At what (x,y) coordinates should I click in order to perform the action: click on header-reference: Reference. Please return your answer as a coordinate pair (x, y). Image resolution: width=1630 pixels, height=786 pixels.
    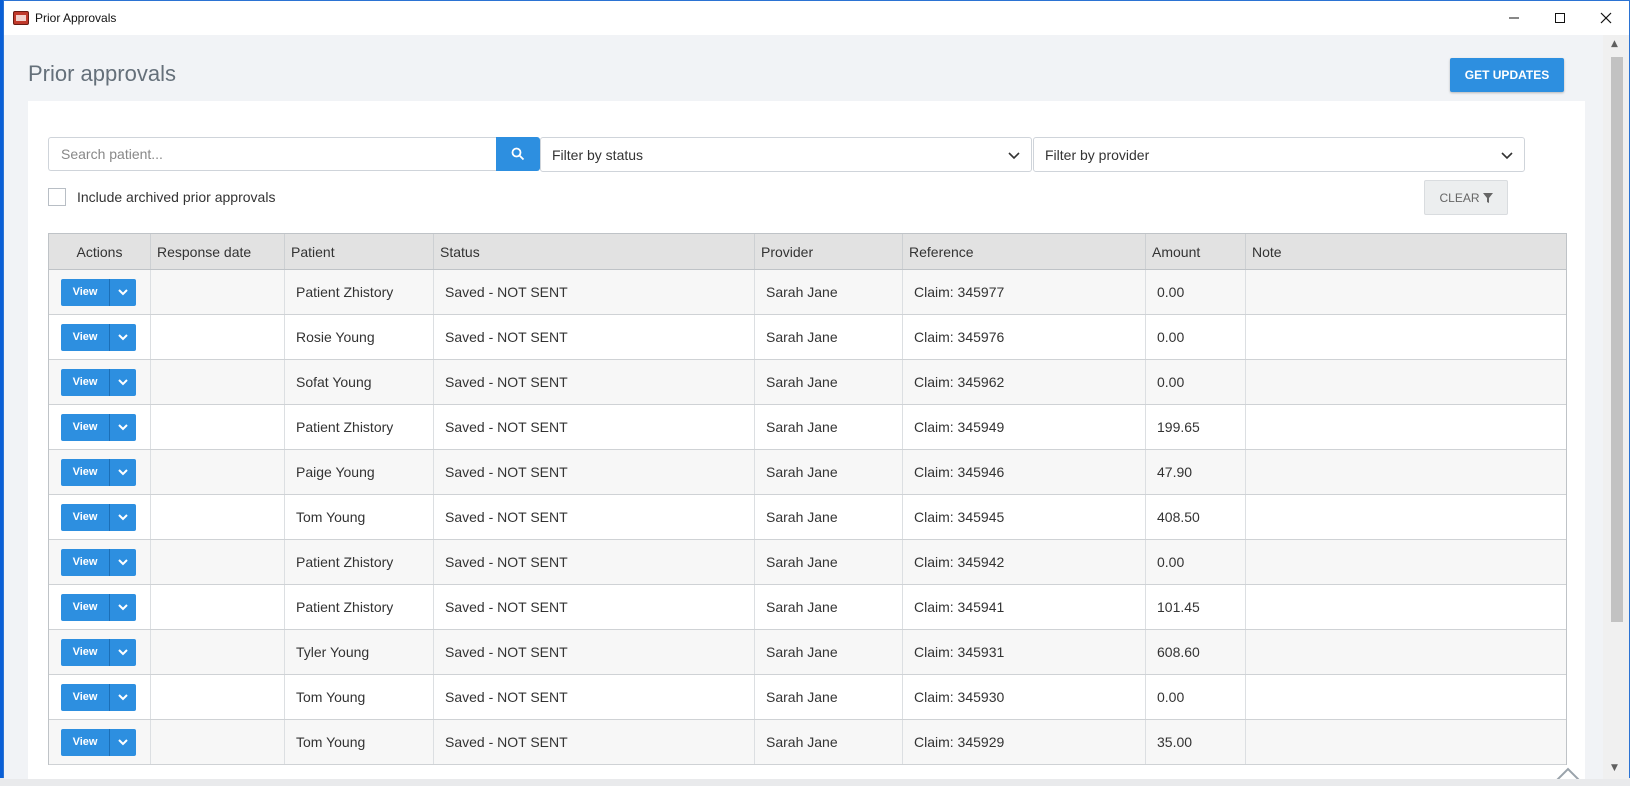
    Looking at the image, I should click on (1024, 251).